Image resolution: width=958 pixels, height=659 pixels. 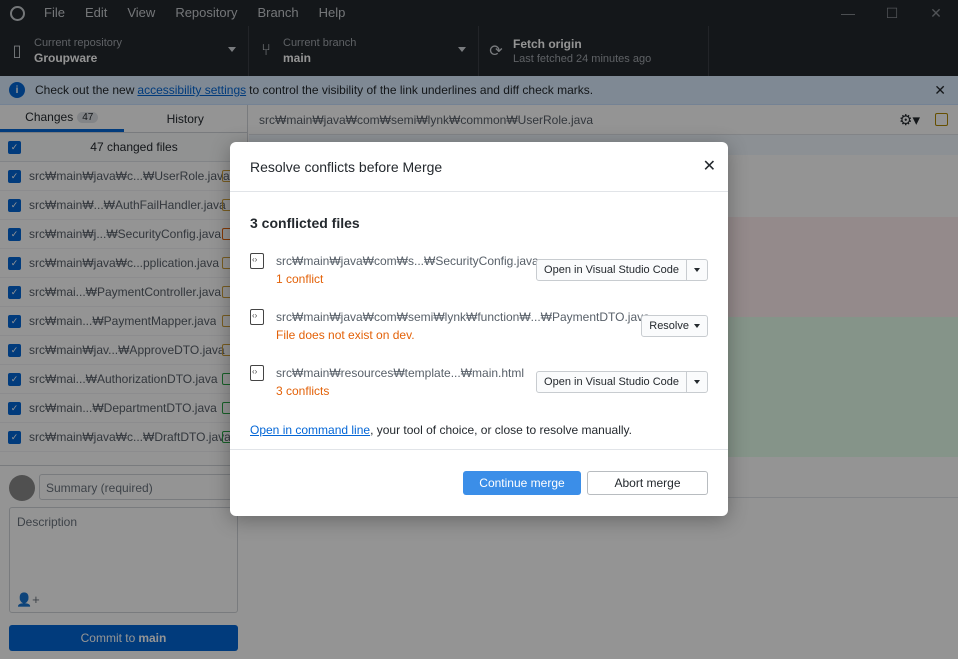 I want to click on abort-merge-button: Abort merge, so click(x=647, y=483).